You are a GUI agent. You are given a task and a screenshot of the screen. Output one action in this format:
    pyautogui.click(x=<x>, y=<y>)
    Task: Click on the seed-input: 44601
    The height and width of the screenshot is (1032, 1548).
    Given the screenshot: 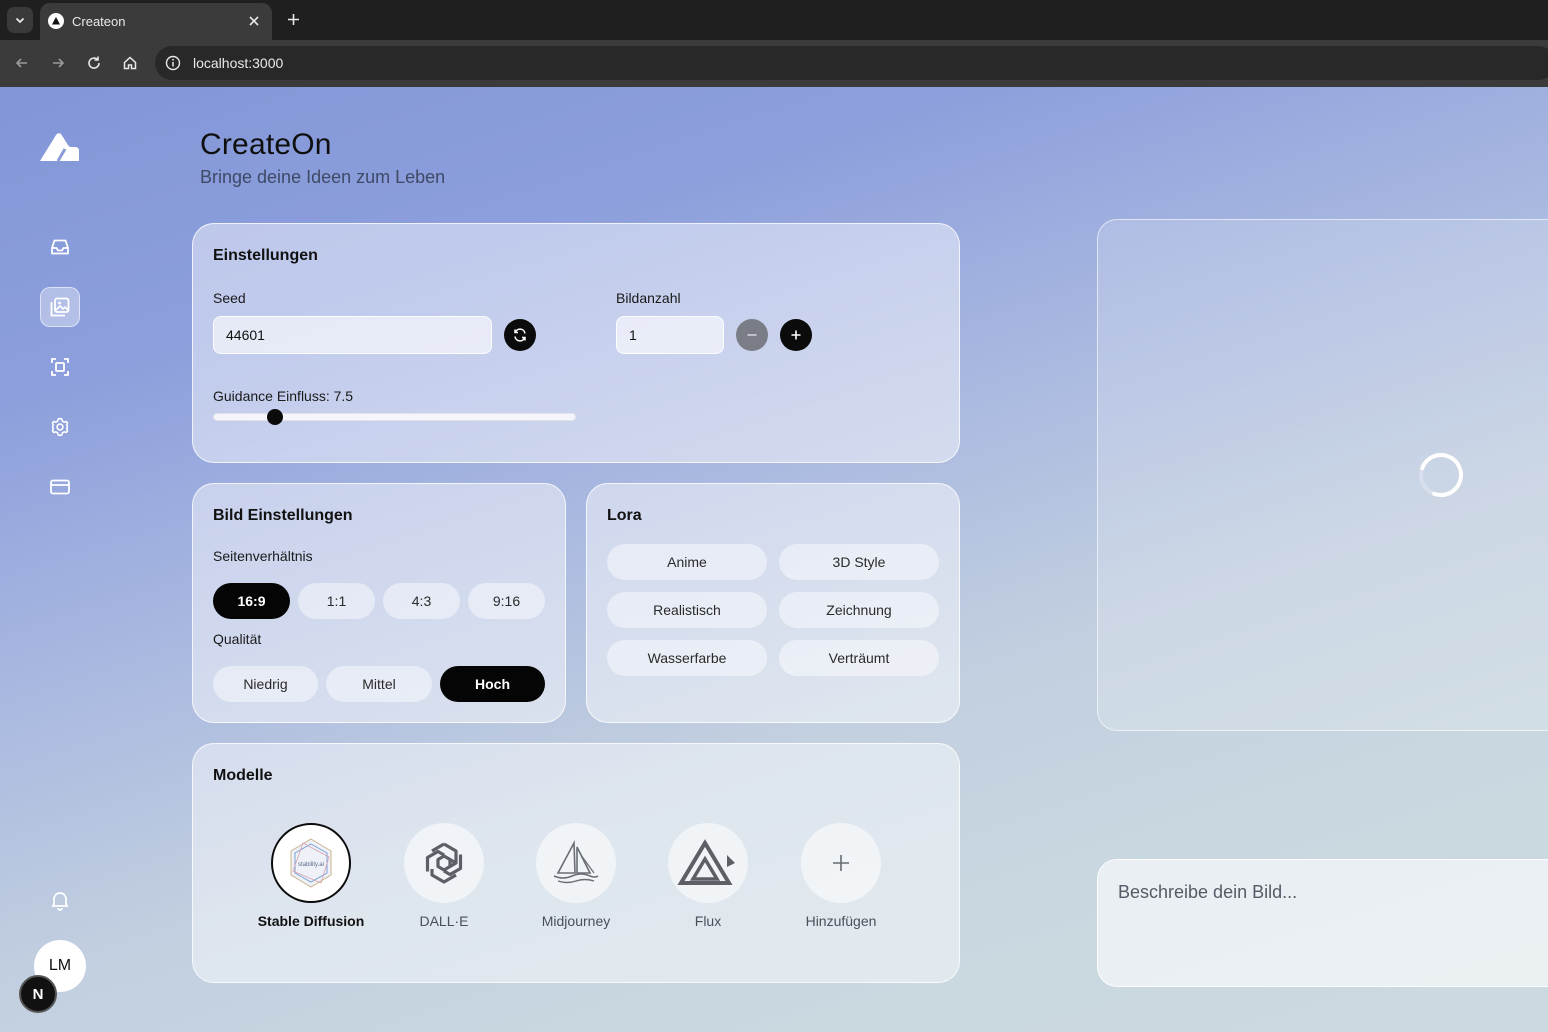 What is the action you would take?
    pyautogui.click(x=352, y=335)
    